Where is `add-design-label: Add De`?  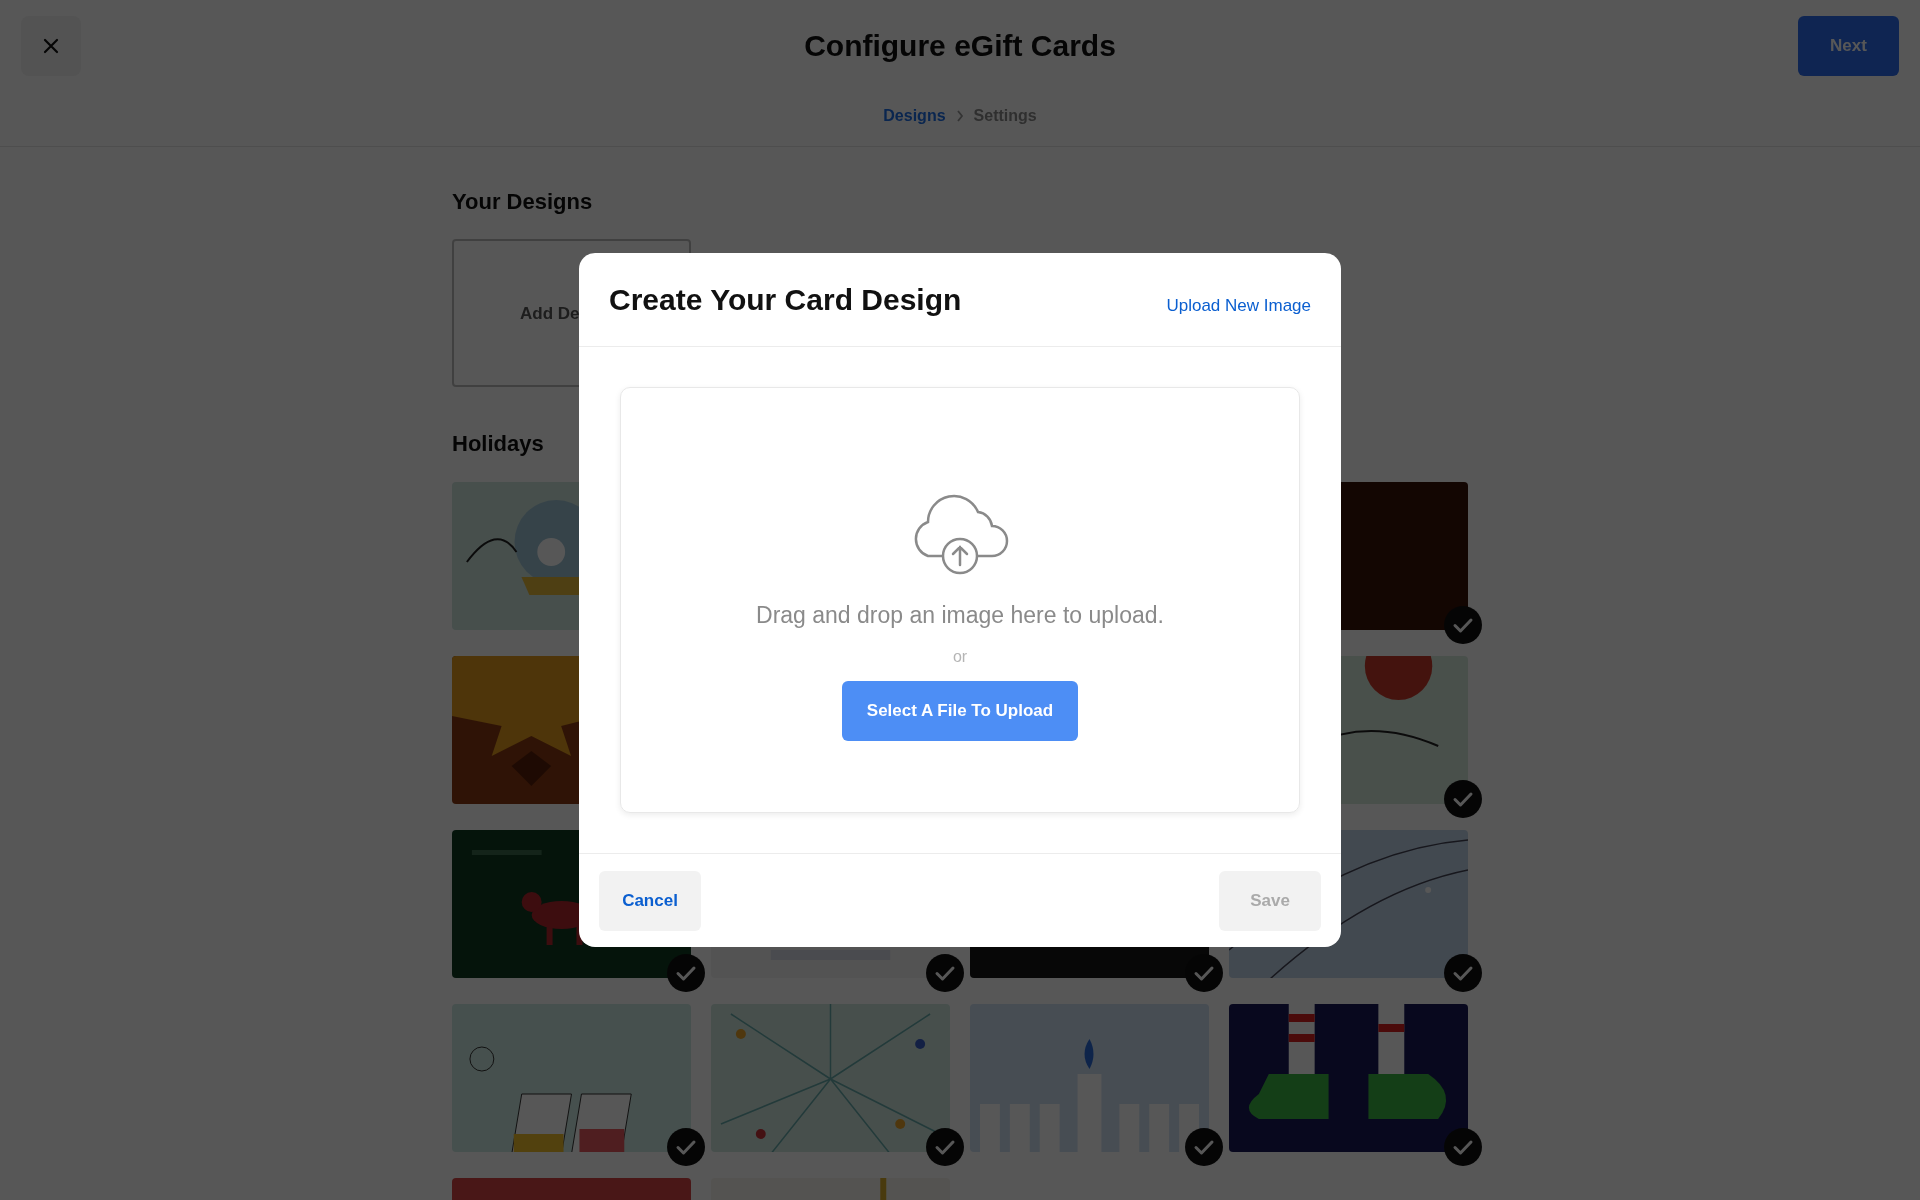 add-design-label: Add De is located at coordinates (550, 313).